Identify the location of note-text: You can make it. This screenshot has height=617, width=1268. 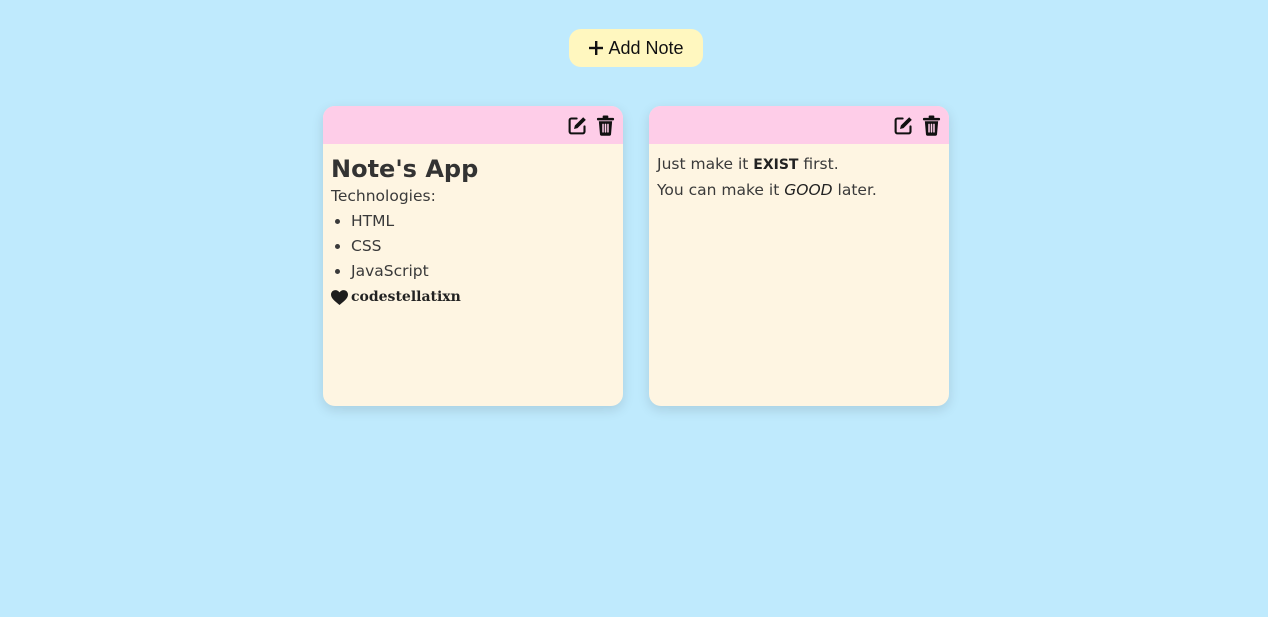
(718, 190).